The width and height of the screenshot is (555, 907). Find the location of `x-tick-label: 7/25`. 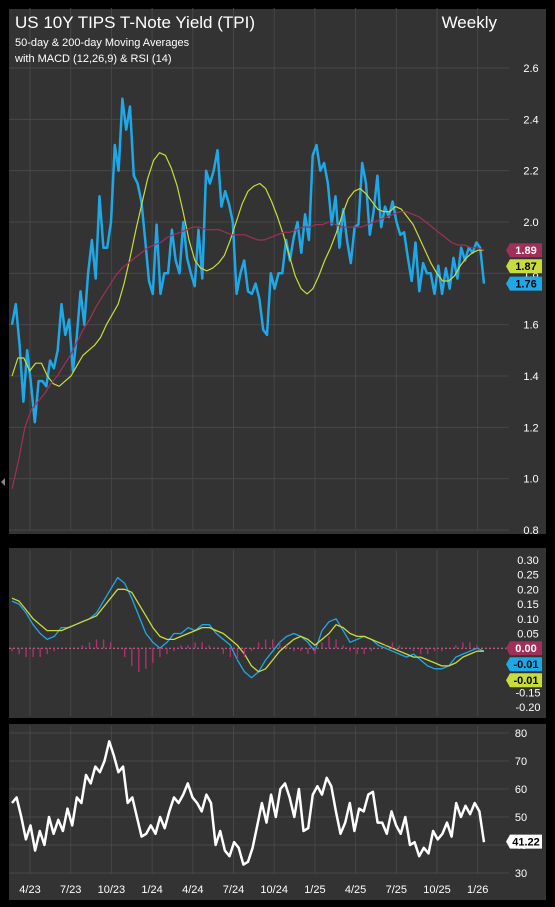

x-tick-label: 7/25 is located at coordinates (396, 890).